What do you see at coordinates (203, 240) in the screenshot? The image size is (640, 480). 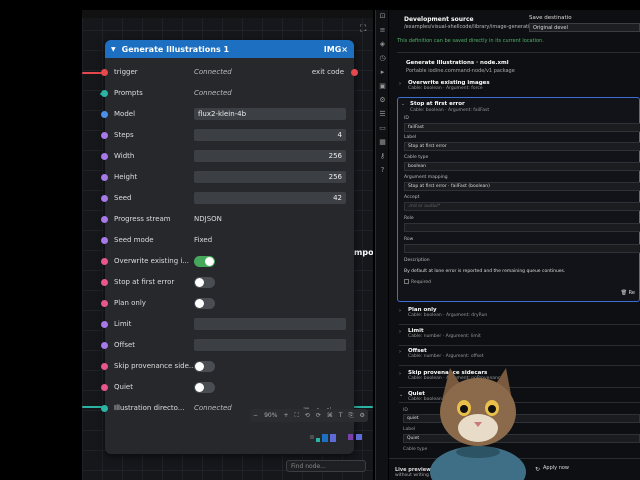 I see `input-value: Fixed` at bounding box center [203, 240].